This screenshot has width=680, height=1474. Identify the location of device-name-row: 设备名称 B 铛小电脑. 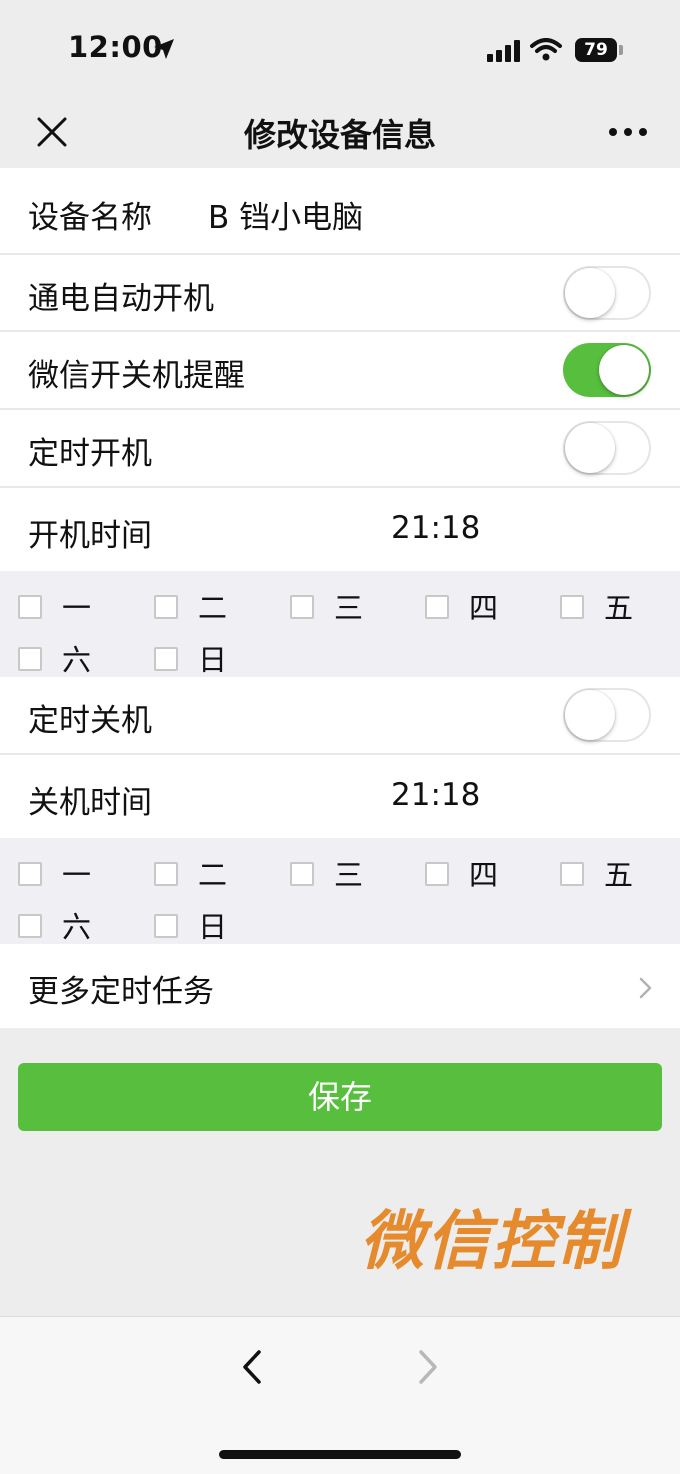
(340, 211).